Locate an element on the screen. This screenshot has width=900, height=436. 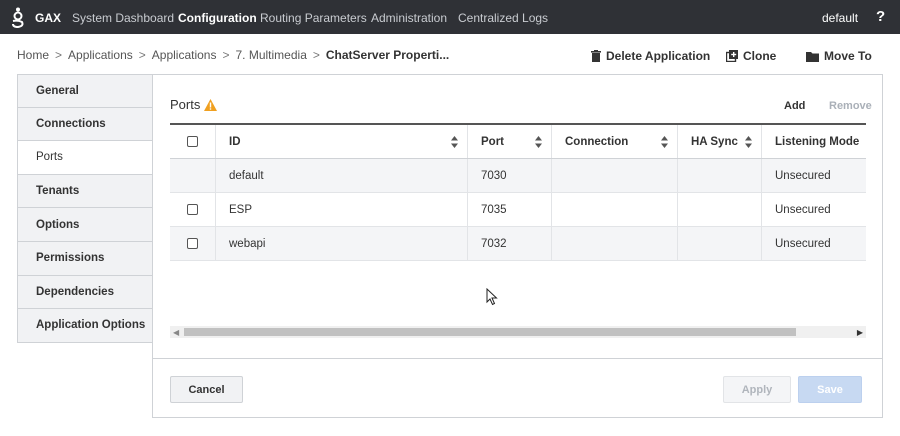
column-label: Listening Mode is located at coordinates (817, 141).